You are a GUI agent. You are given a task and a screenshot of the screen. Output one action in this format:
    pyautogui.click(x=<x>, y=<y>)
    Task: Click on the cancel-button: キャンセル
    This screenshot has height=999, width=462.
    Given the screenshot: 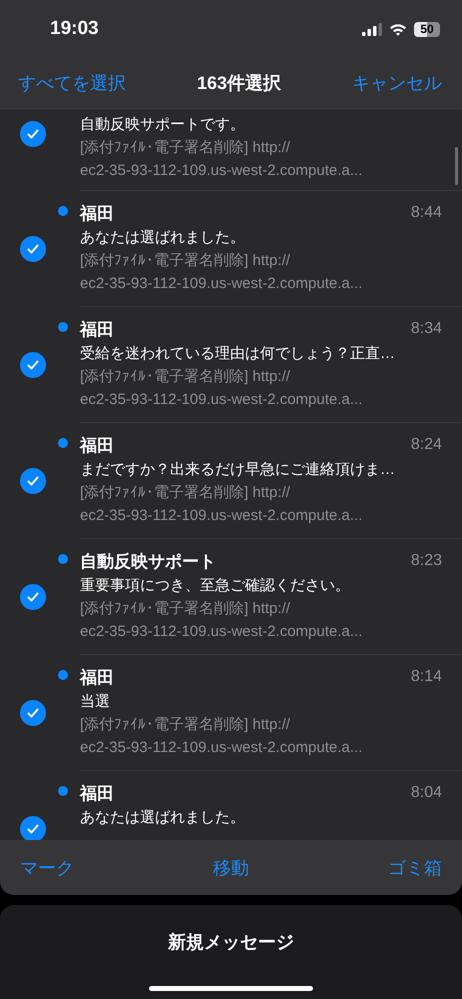 What is the action you would take?
    pyautogui.click(x=397, y=83)
    